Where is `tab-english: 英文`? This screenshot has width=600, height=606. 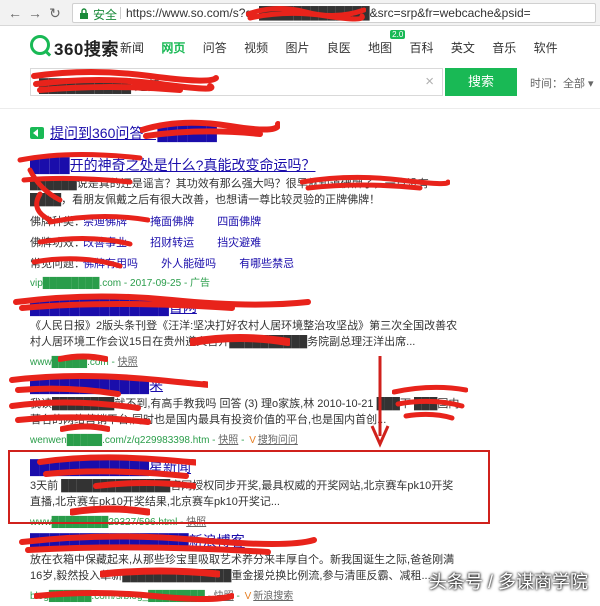 tab-english: 英文 is located at coordinates (463, 47).